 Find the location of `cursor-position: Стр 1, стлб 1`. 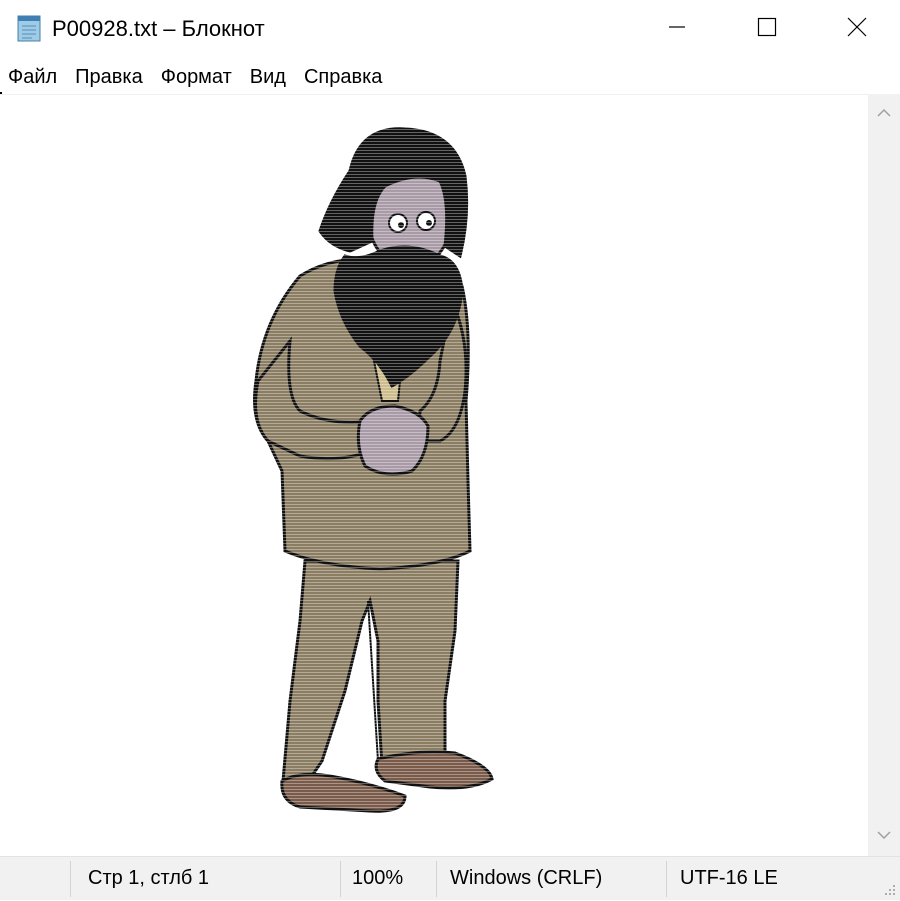

cursor-position: Стр 1, стлб 1 is located at coordinates (149, 878).